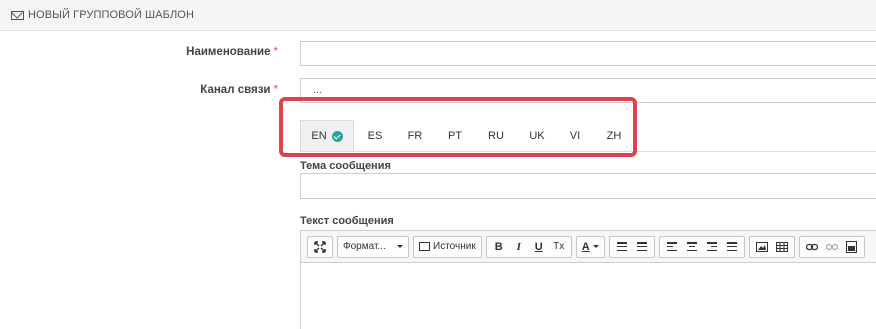 The height and width of the screenshot is (329, 876). I want to click on maximize-icon, so click(320, 246).